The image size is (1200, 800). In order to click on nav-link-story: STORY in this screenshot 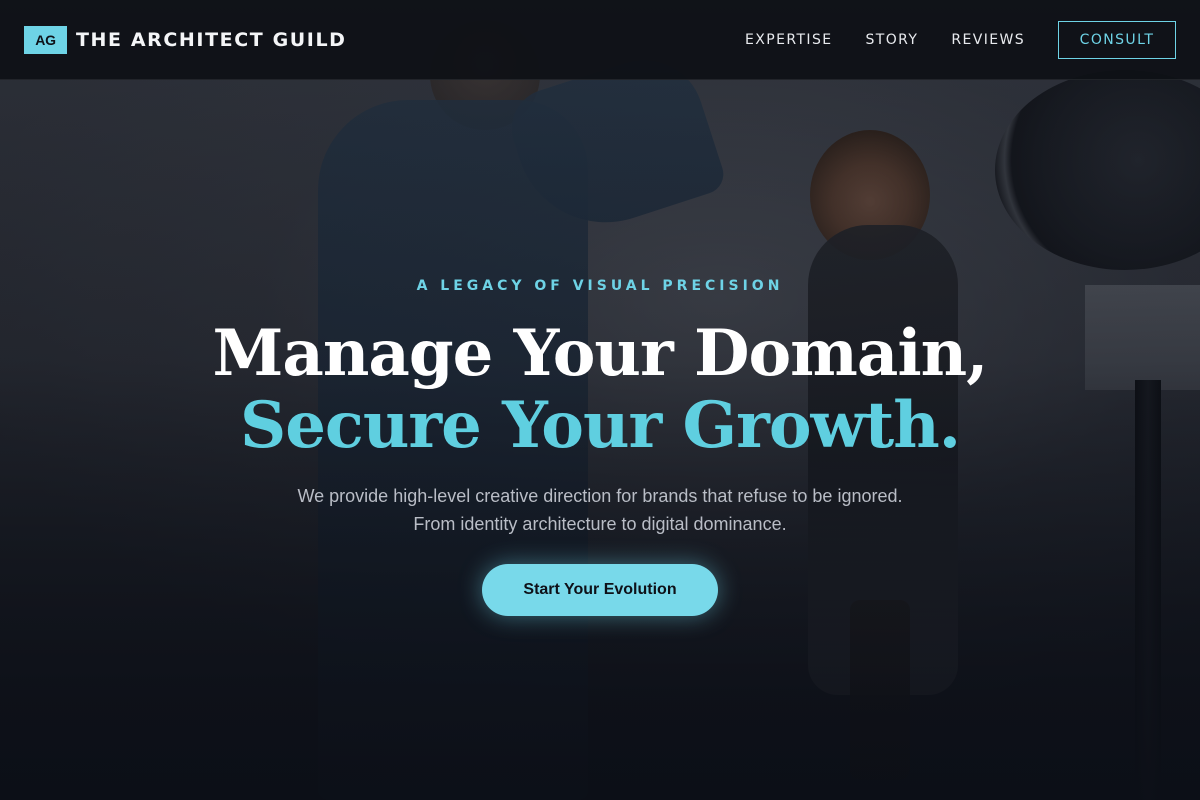, I will do `click(892, 40)`.